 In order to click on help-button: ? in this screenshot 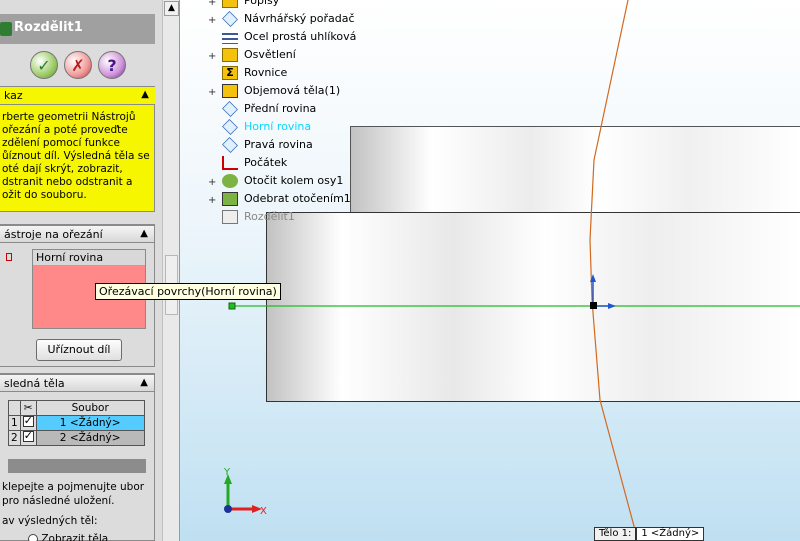, I will do `click(112, 65)`.